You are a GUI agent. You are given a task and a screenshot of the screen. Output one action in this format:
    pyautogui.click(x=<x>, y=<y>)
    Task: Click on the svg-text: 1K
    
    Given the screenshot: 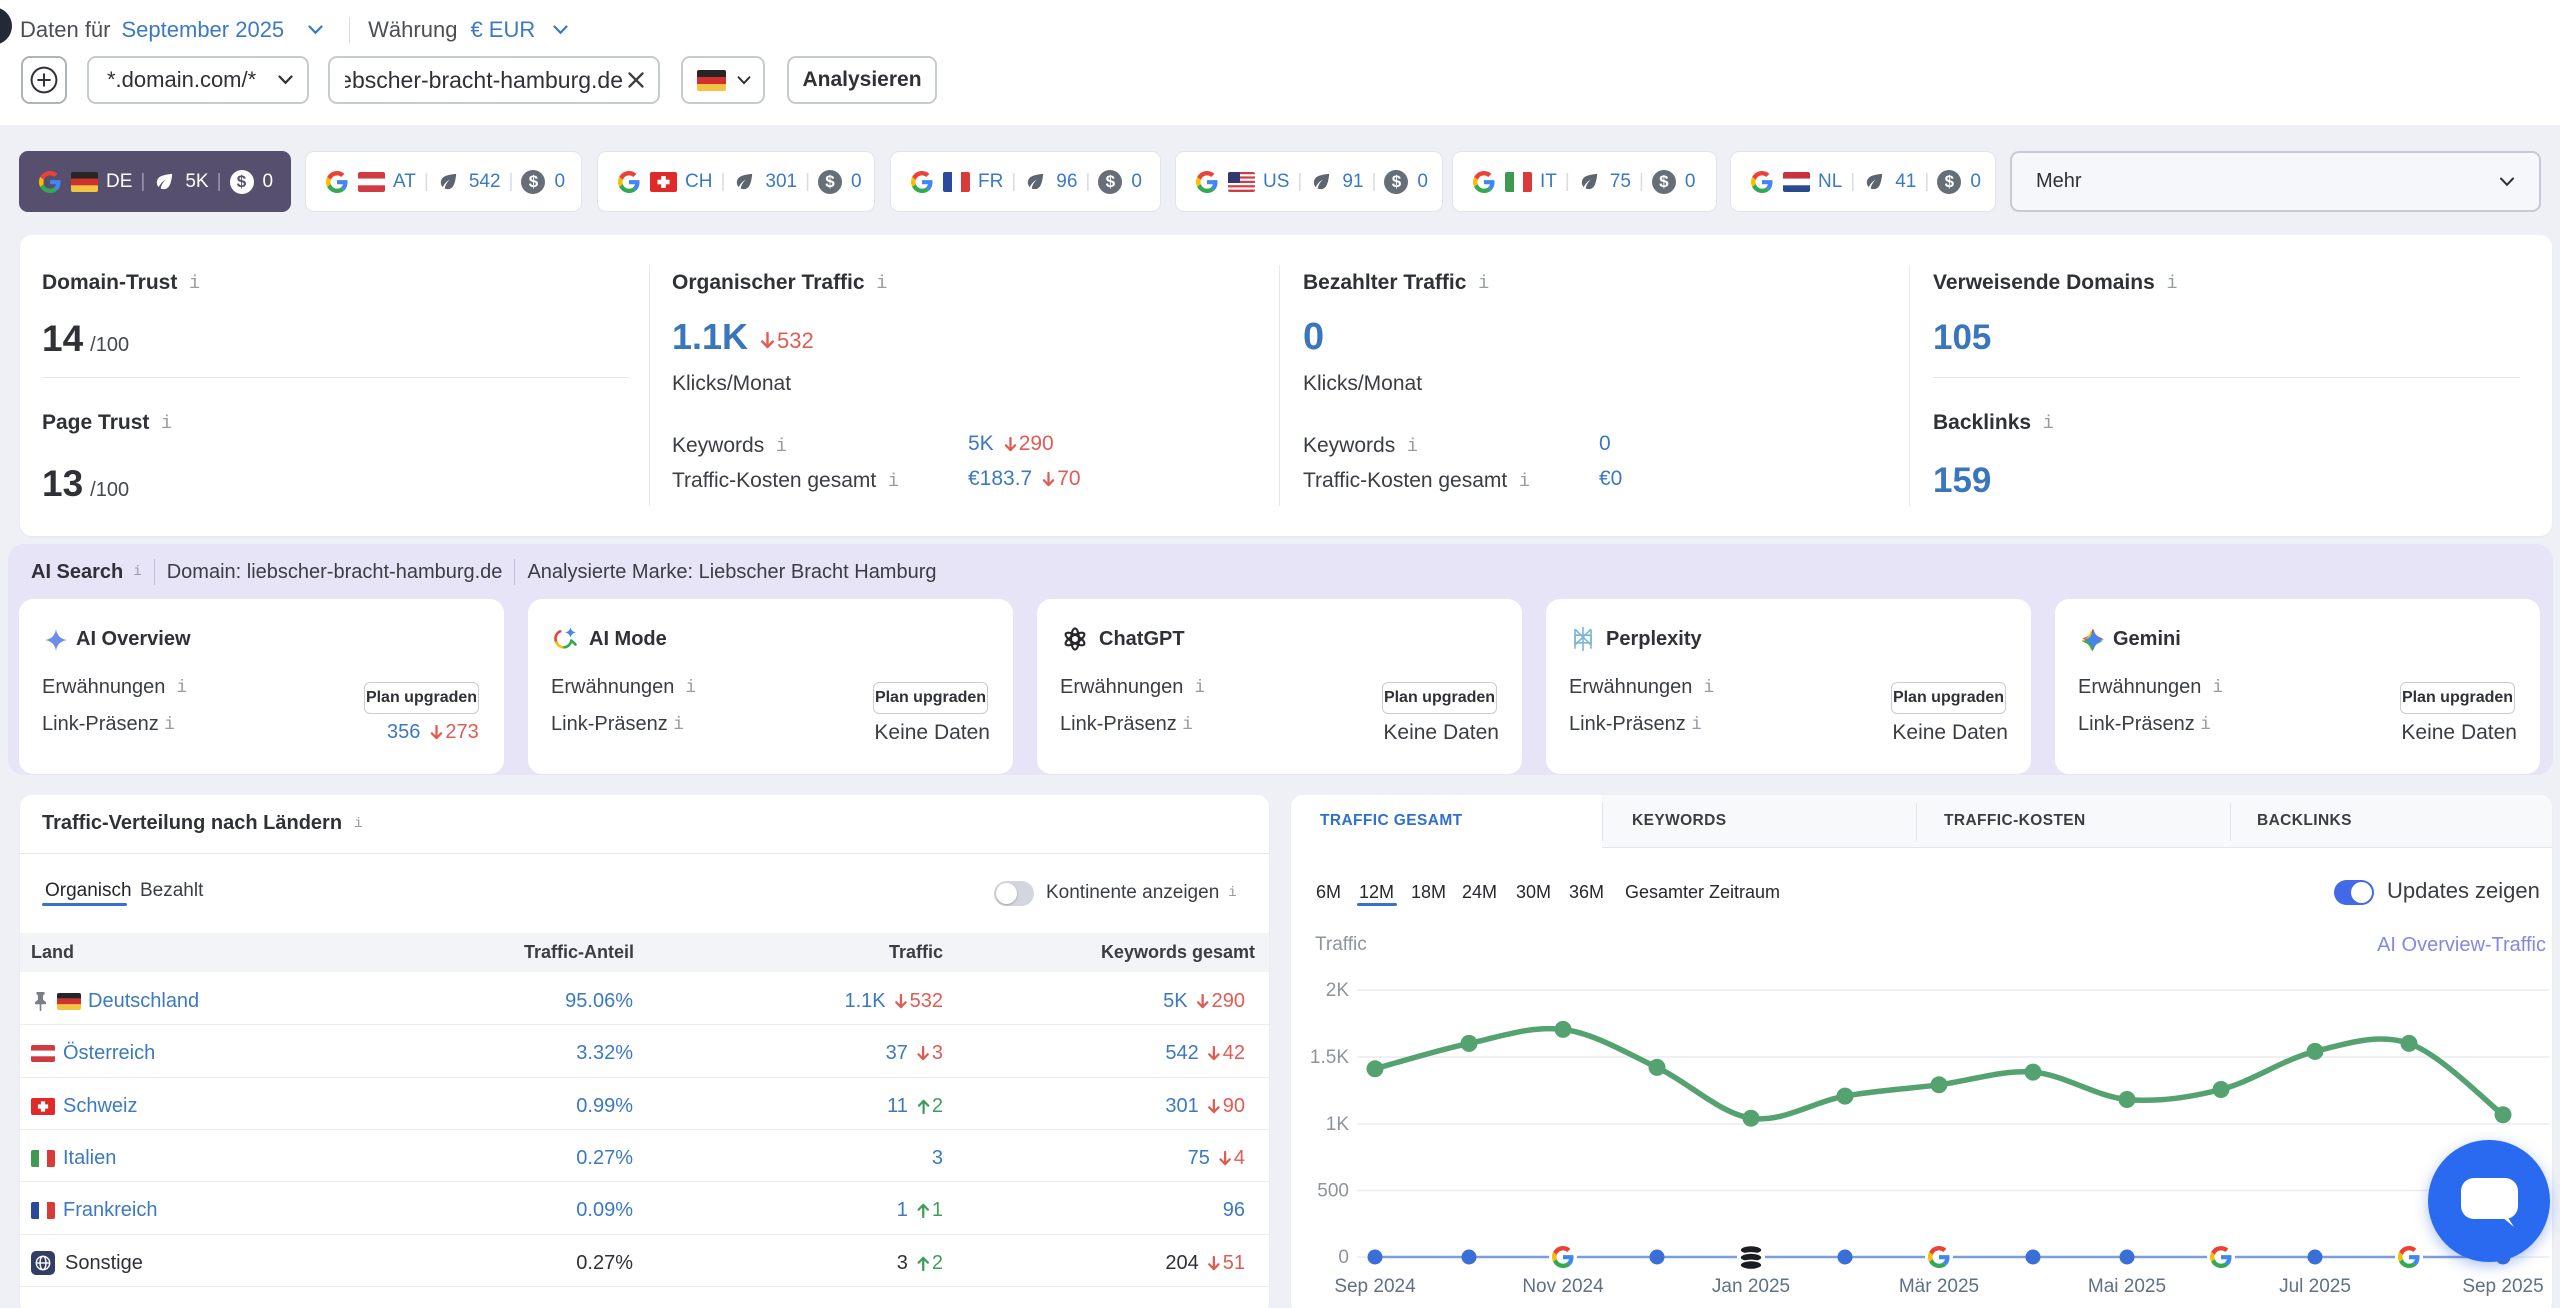 What is the action you would take?
    pyautogui.click(x=1338, y=1124)
    